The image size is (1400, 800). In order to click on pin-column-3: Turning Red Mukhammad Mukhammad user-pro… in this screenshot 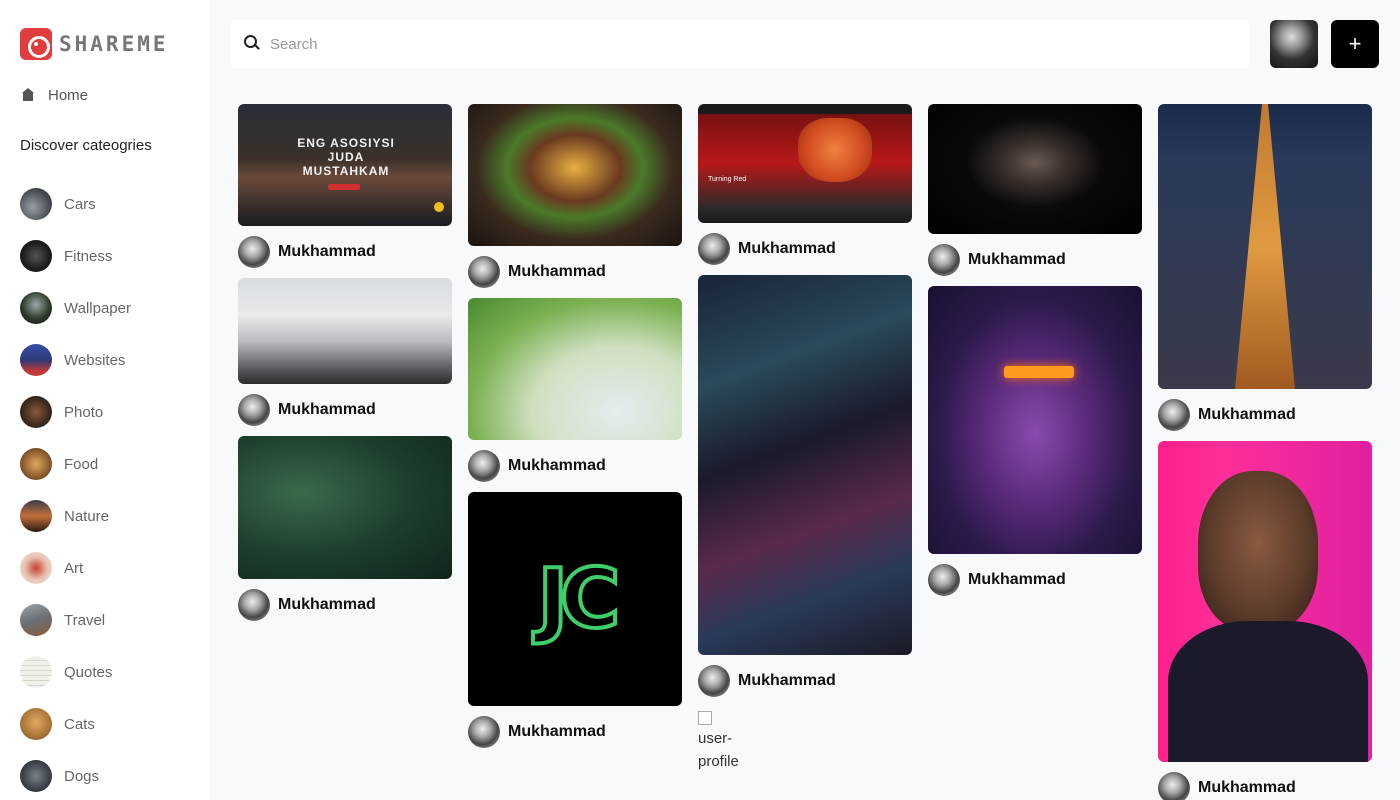, I will do `click(805, 438)`.